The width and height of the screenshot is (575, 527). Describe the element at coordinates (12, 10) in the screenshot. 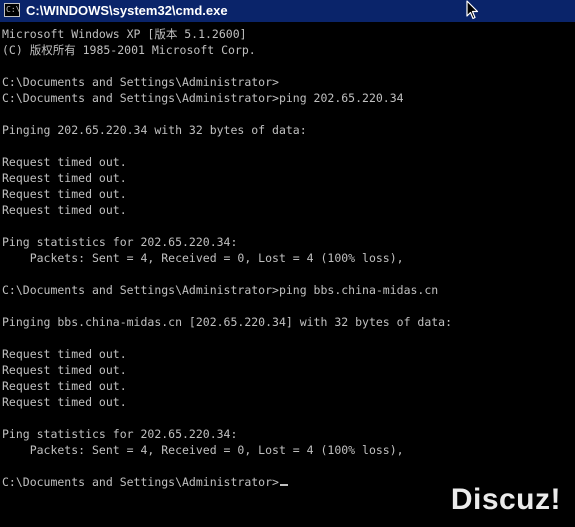

I see `cmd-icon: C:\` at that location.